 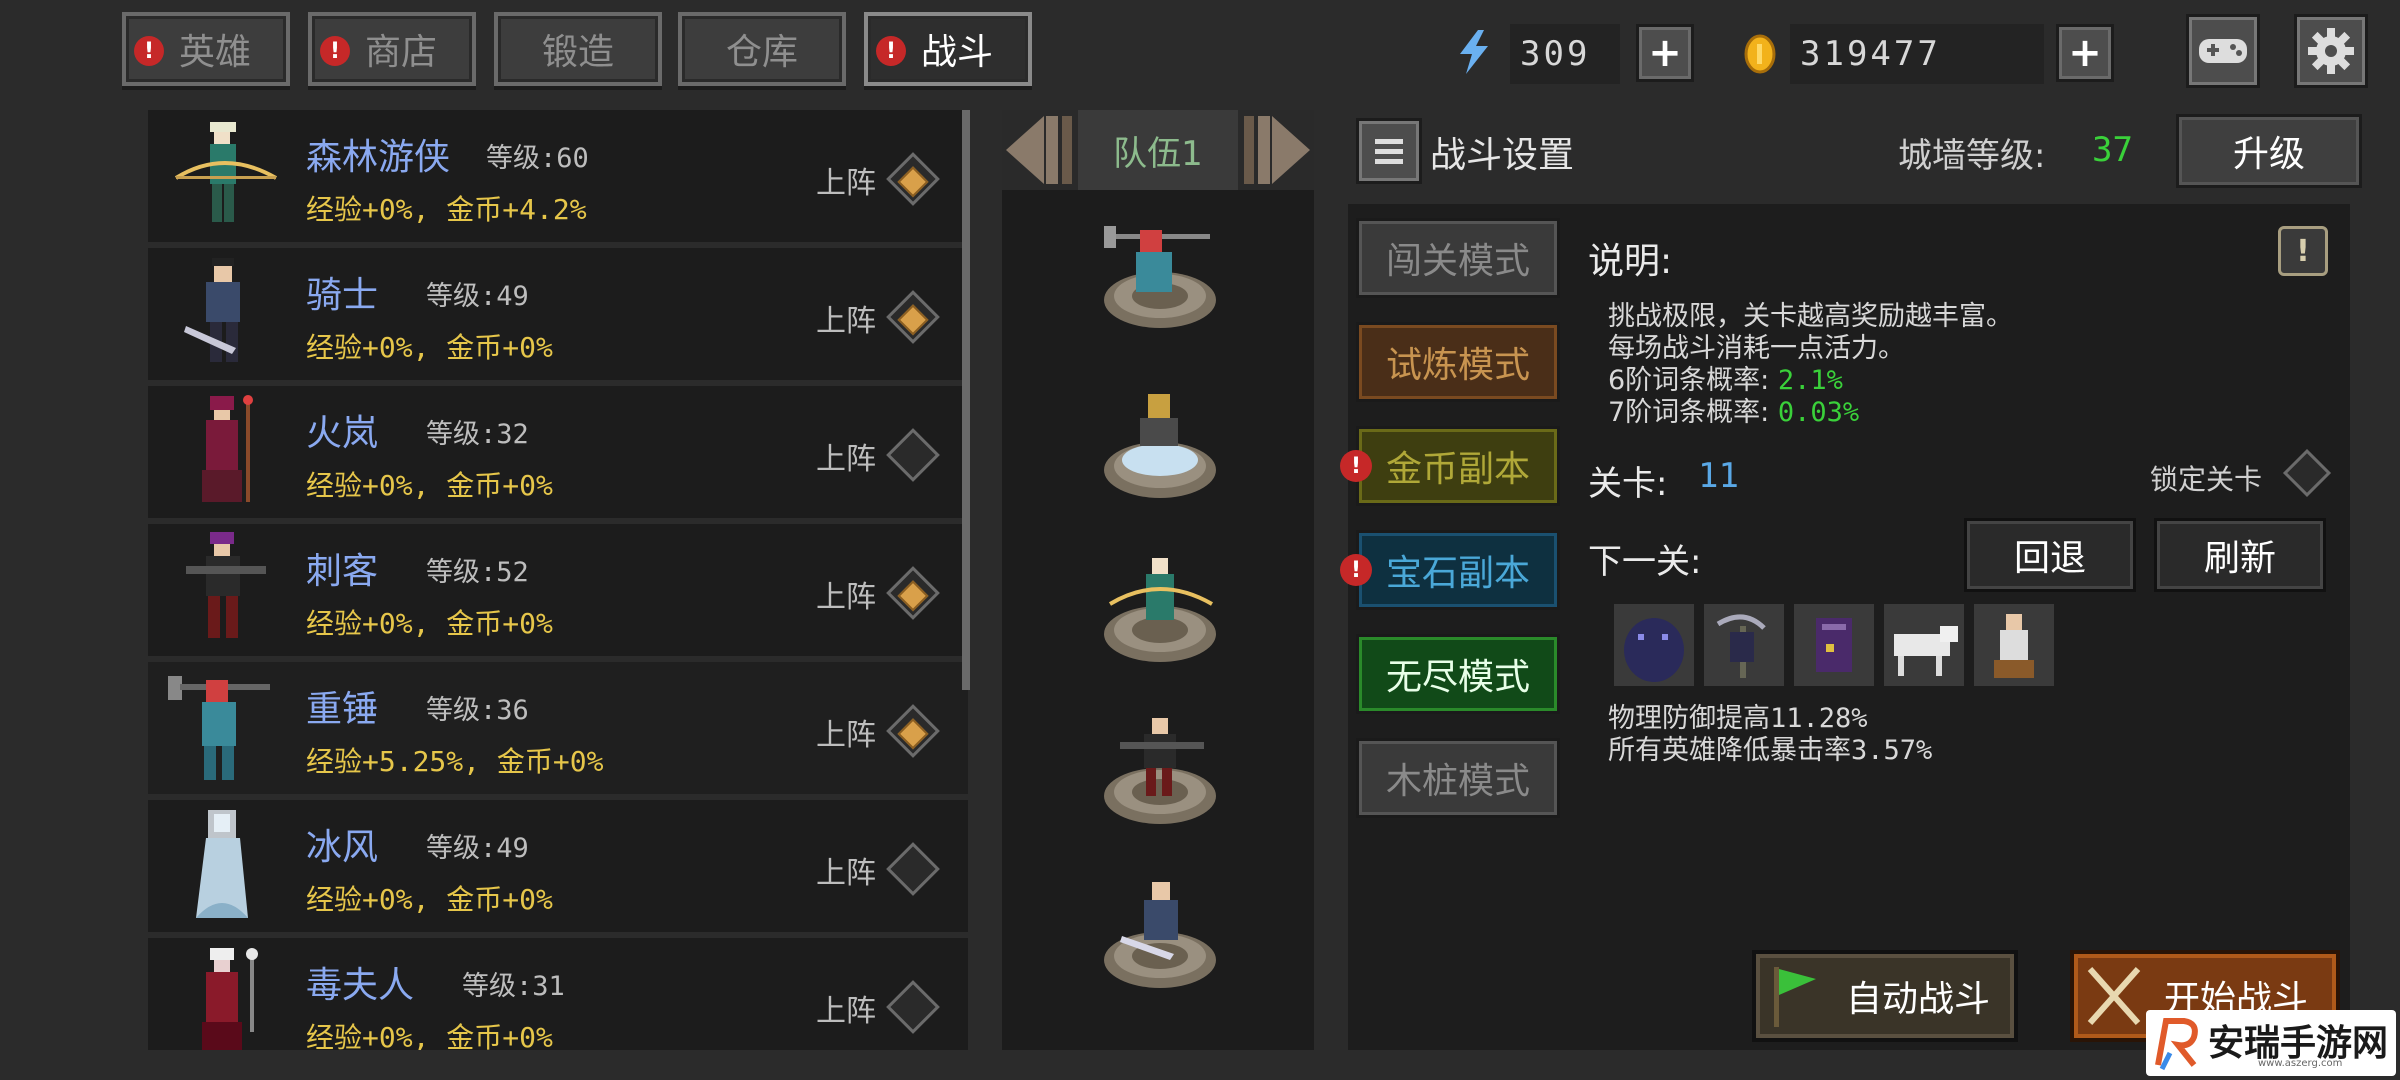 What do you see at coordinates (1160, 935) in the screenshot?
I see `team-slot-knight` at bounding box center [1160, 935].